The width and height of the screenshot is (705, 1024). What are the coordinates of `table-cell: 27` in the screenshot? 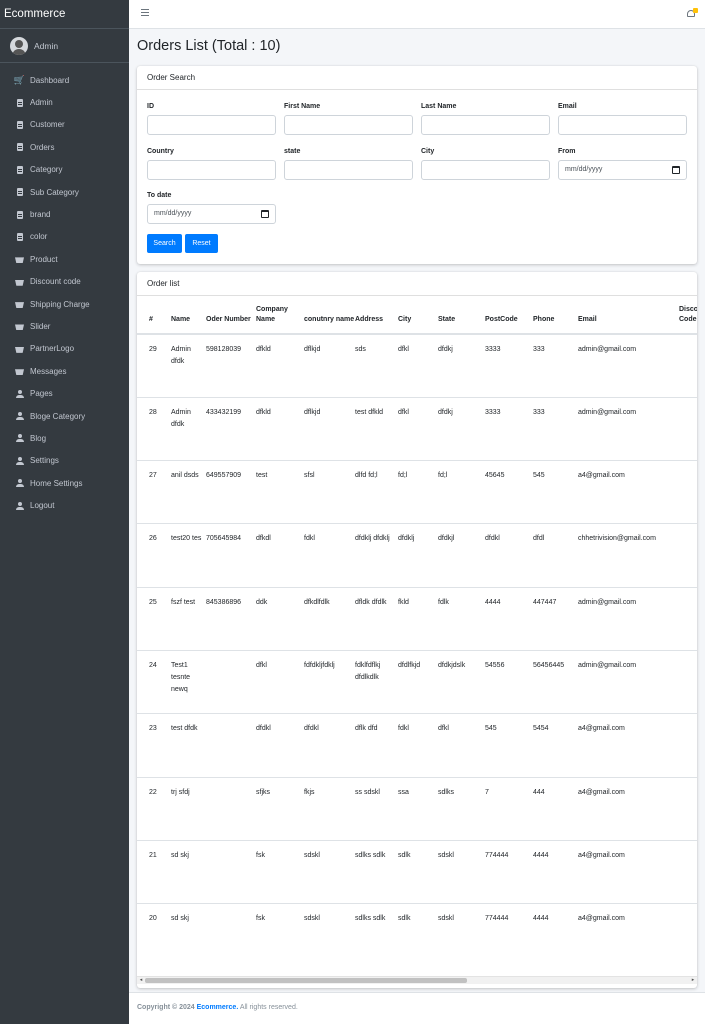 It's located at (154, 492).